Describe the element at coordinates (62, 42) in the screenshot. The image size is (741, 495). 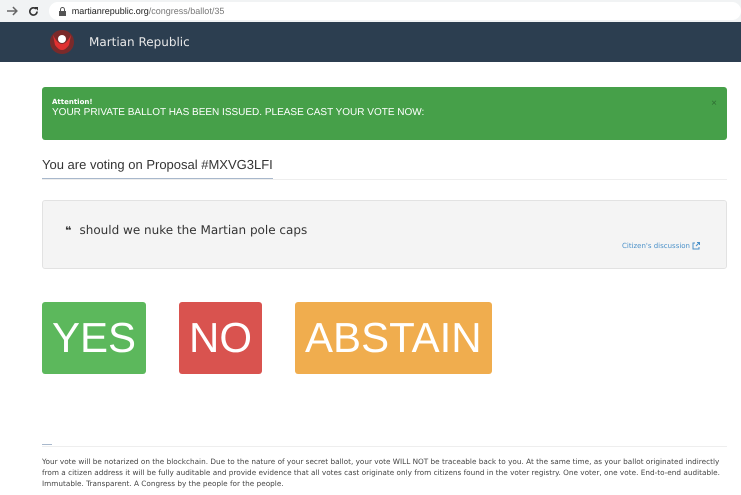
I see `logo-icon` at that location.